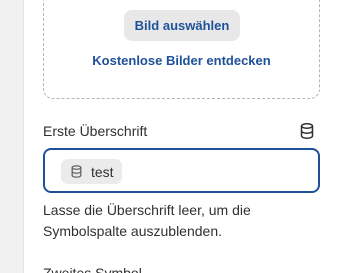  Describe the element at coordinates (12, 136) in the screenshot. I see `left-rail` at that location.